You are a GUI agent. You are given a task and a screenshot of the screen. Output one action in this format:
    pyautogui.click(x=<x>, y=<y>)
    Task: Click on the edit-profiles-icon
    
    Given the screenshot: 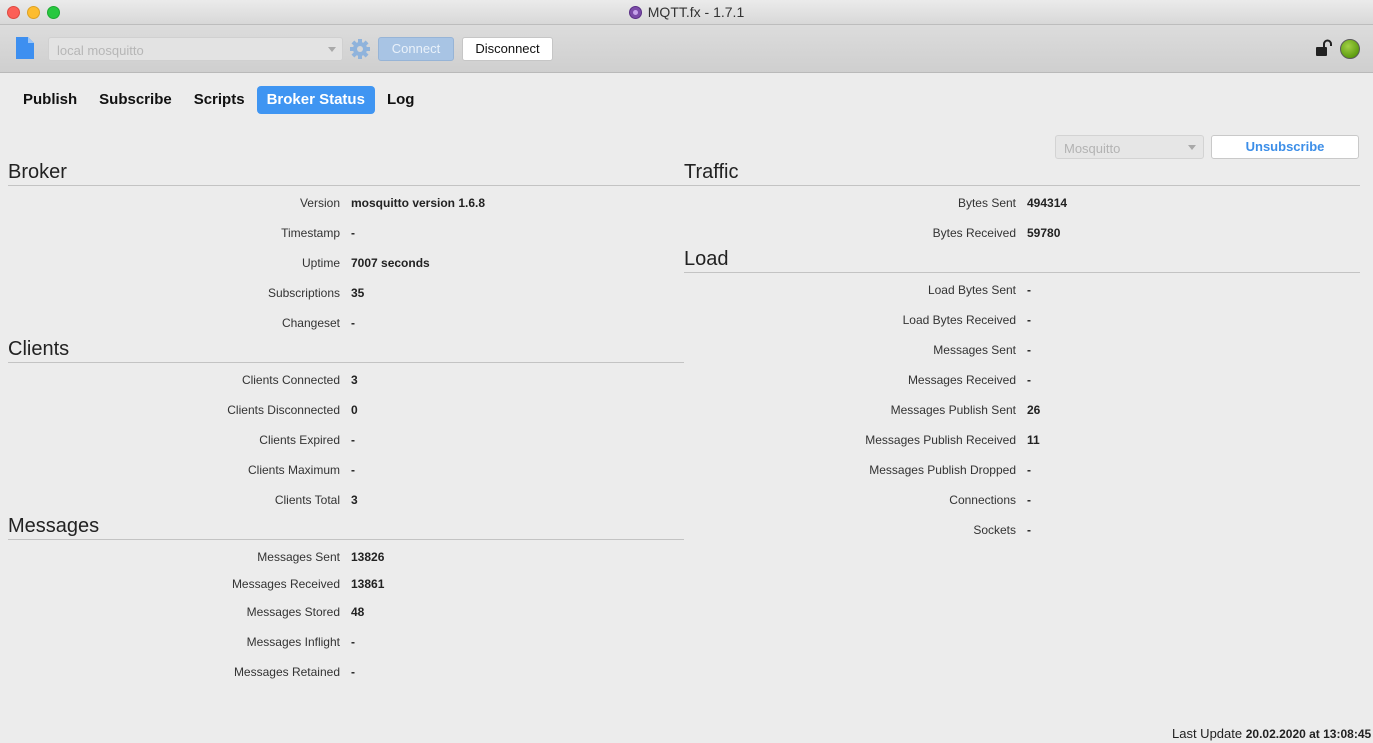 What is the action you would take?
    pyautogui.click(x=25, y=48)
    